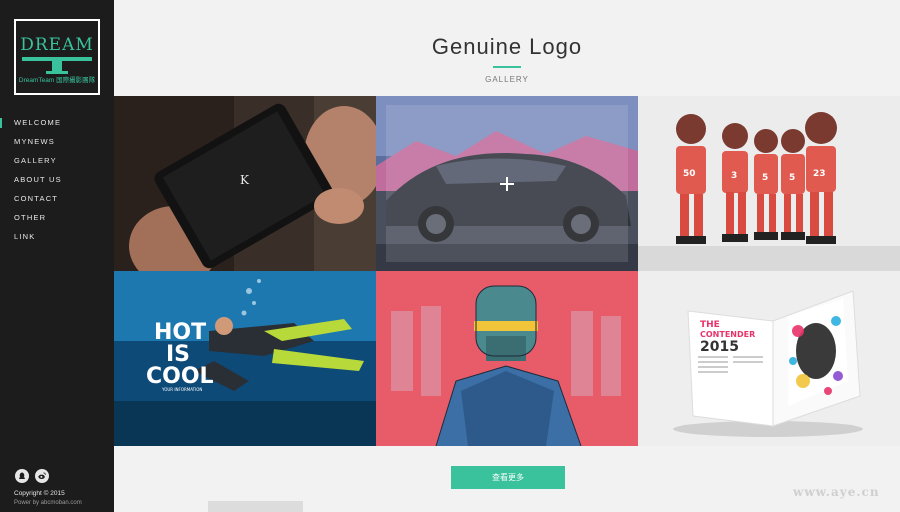 This screenshot has height=512, width=900. Describe the element at coordinates (507, 67) in the screenshot. I see `title-underline` at that location.